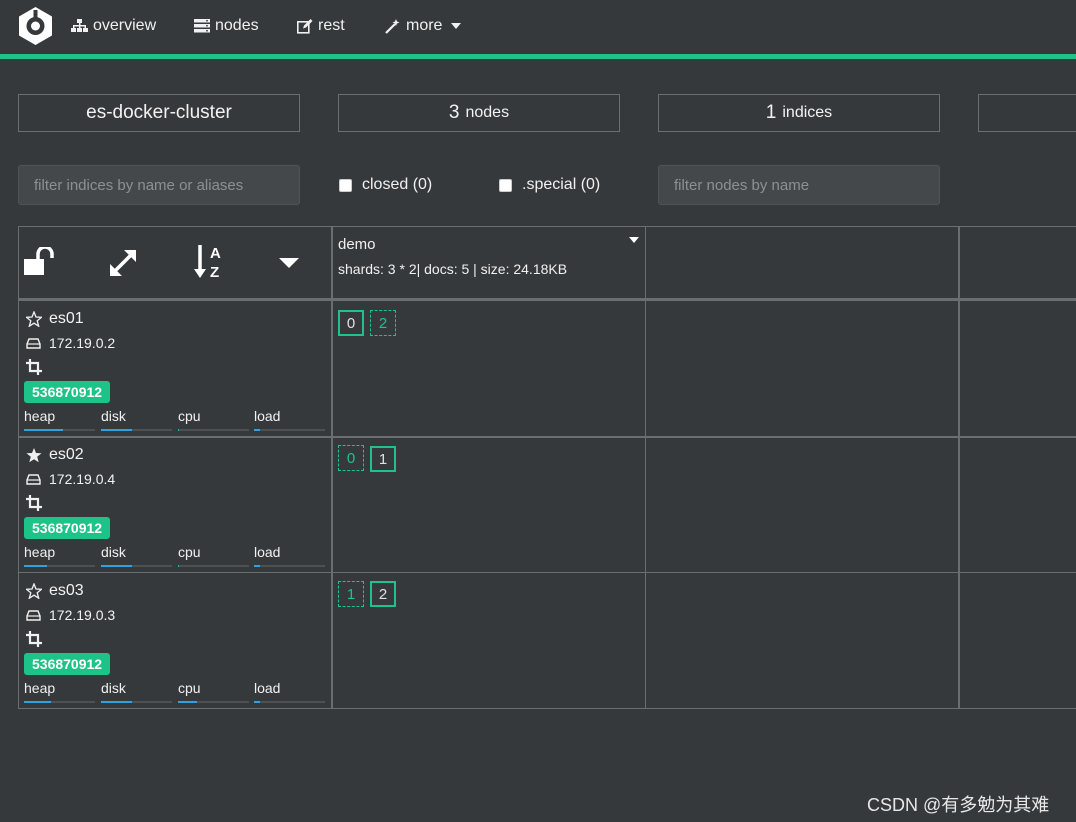  I want to click on special-checkbox: .special (0), so click(549, 185).